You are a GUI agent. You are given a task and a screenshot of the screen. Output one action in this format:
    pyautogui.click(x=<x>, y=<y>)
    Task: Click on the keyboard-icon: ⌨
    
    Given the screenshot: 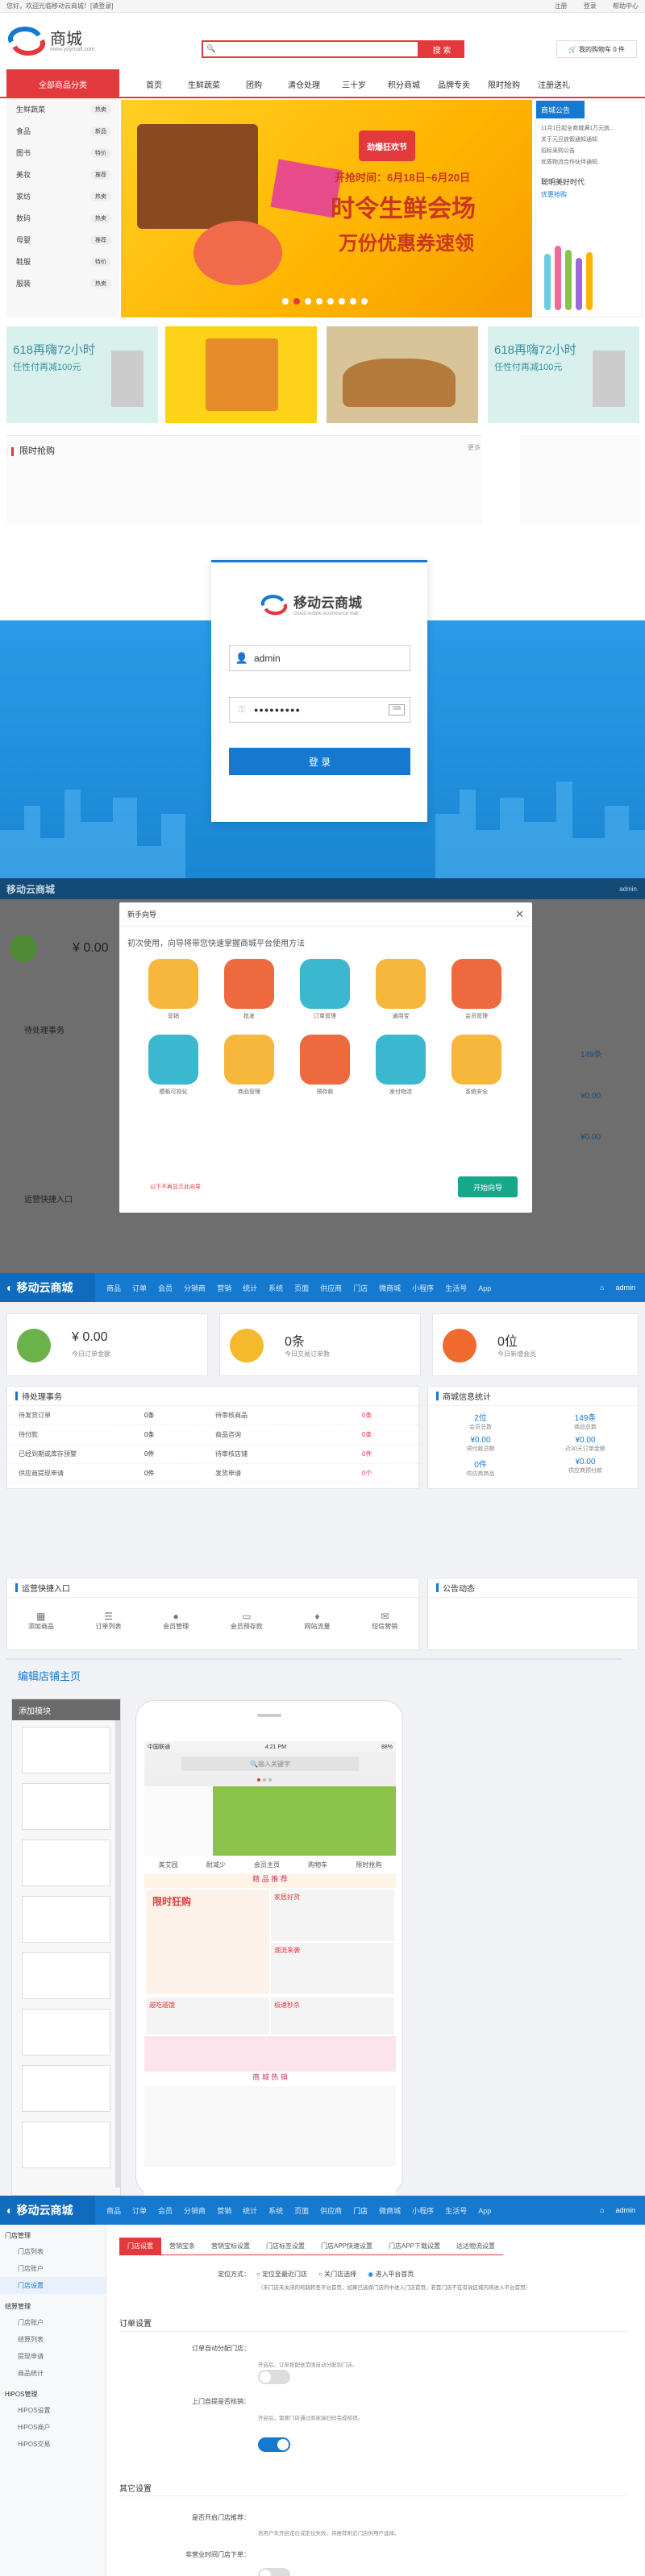 What is the action you would take?
    pyautogui.click(x=397, y=710)
    